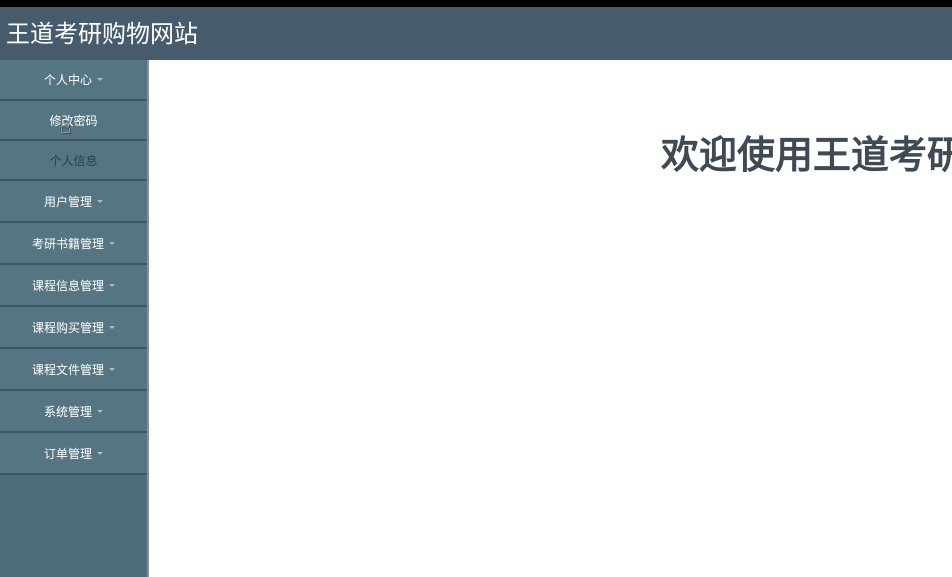 Image resolution: width=952 pixels, height=577 pixels. What do you see at coordinates (476, 33) in the screenshot?
I see `top-bar: 王道考研购物网站` at bounding box center [476, 33].